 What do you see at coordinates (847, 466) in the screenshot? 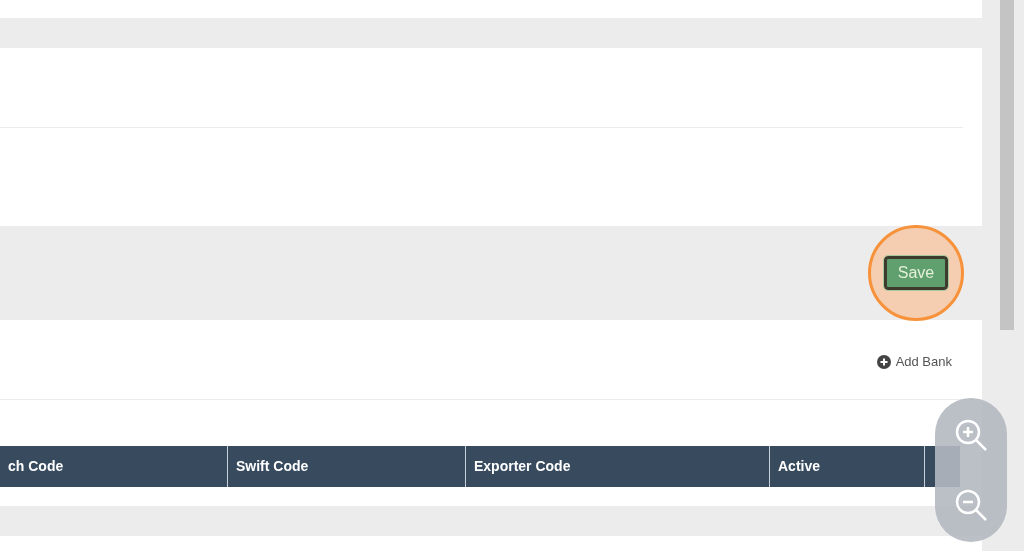
I see `column-header: Active` at bounding box center [847, 466].